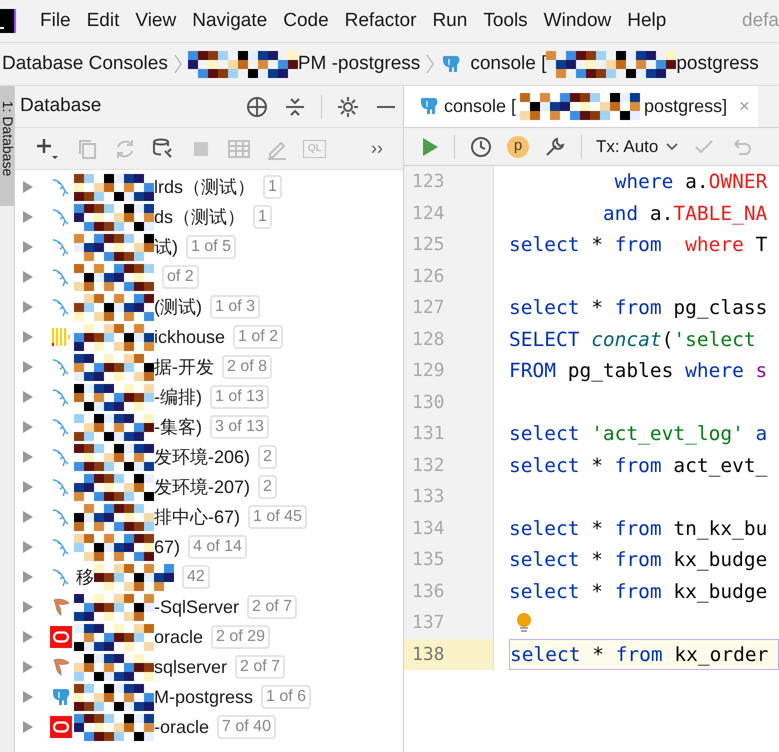  I want to click on settings-icon, so click(348, 106).